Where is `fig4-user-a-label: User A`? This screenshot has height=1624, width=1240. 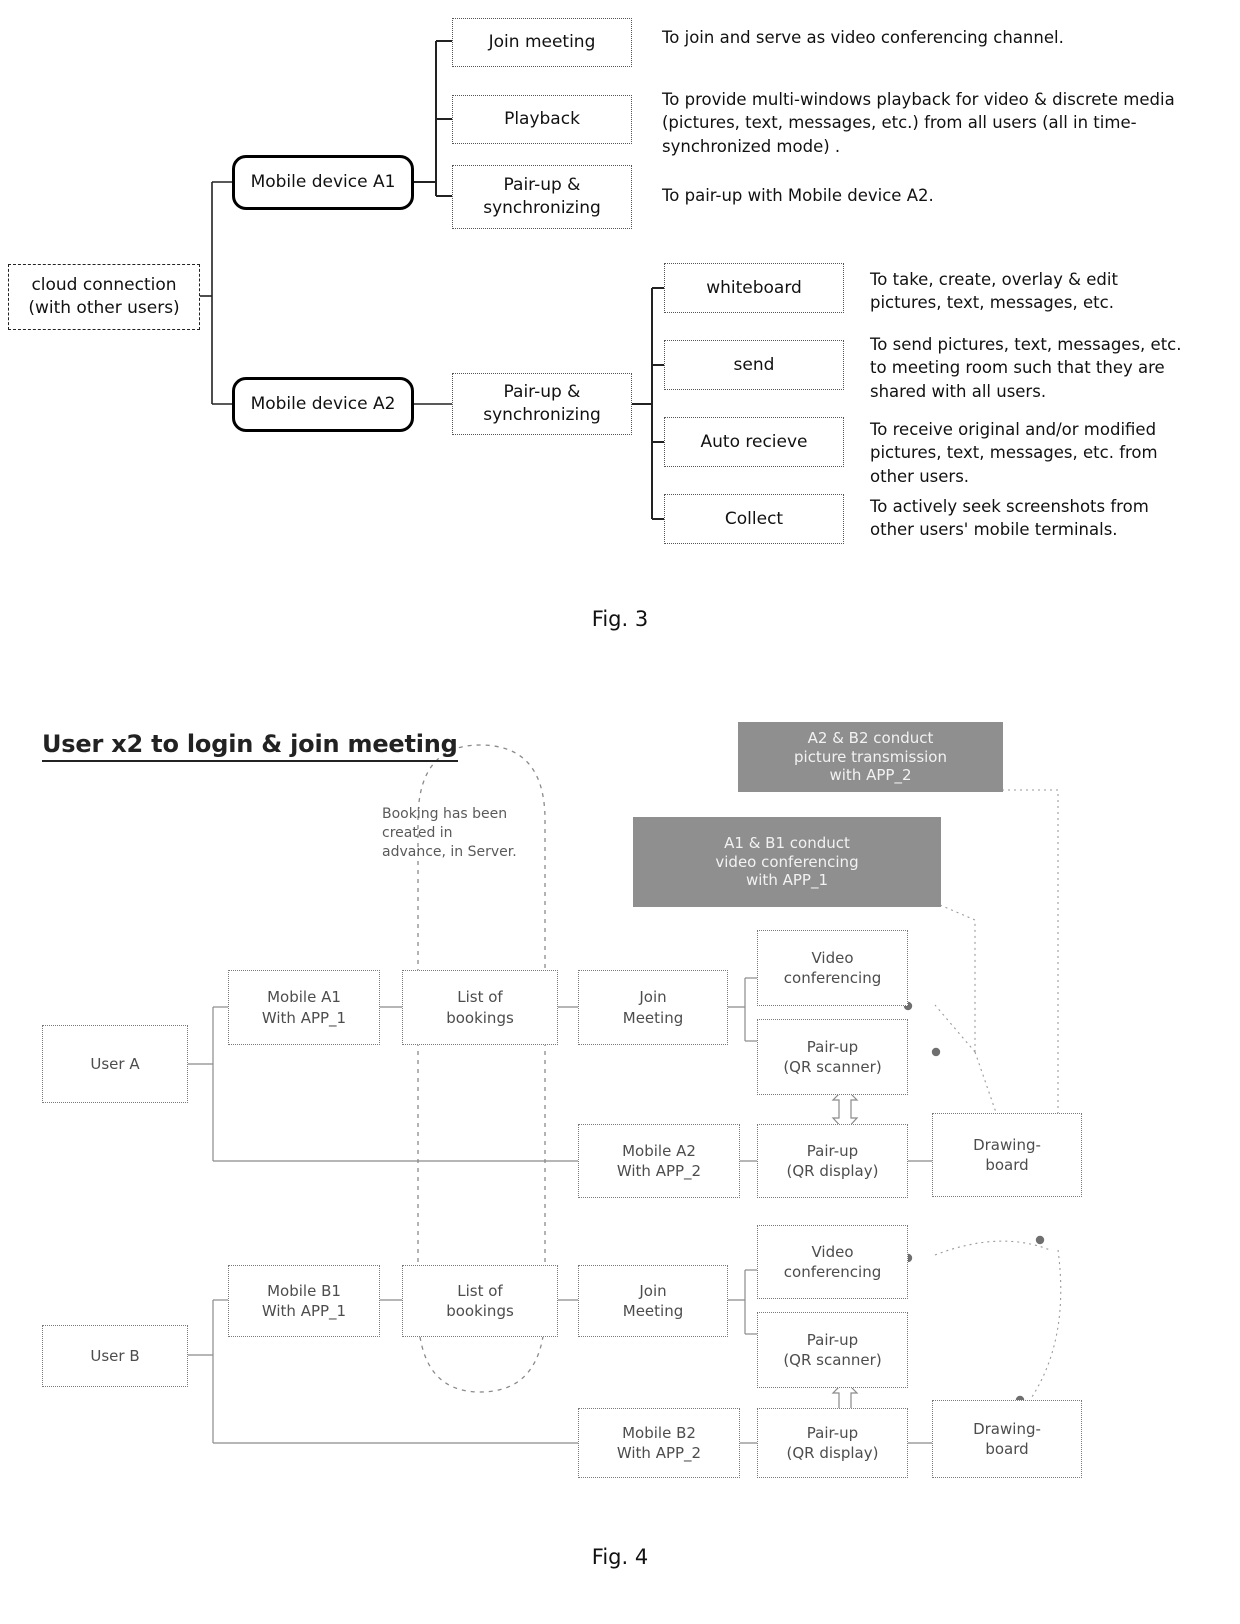 fig4-user-a-label: User A is located at coordinates (115, 1063).